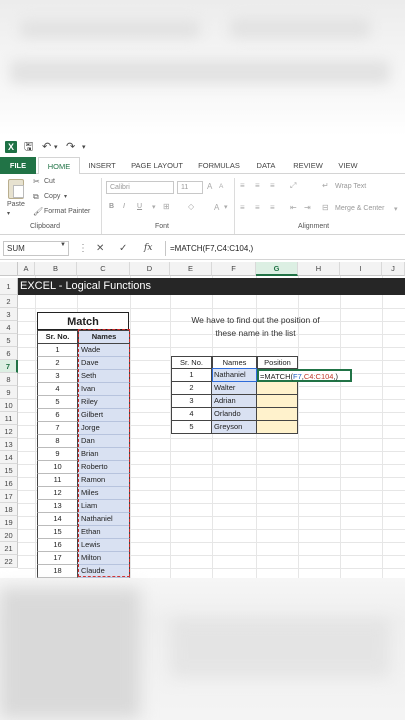 This screenshot has width=405, height=720. I want to click on wrap-text-button: Wrap Text, so click(350, 186).